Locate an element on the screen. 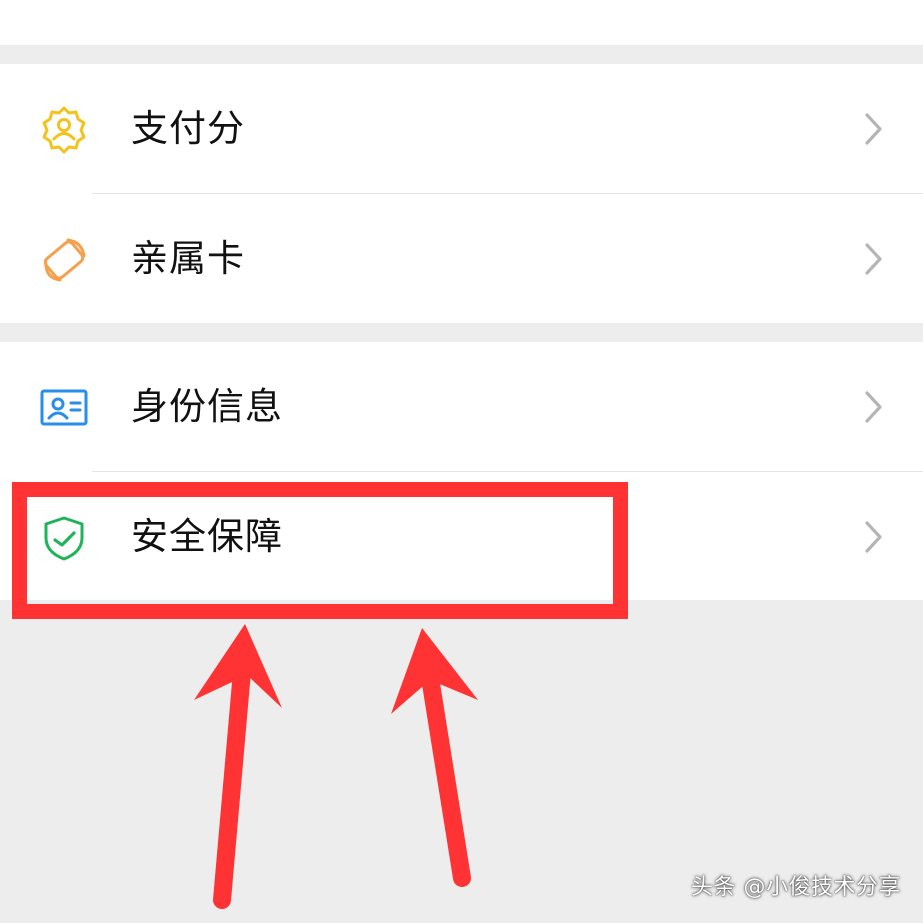 This screenshot has height=923, width=923. payment-score-badge-icon is located at coordinates (64, 130).